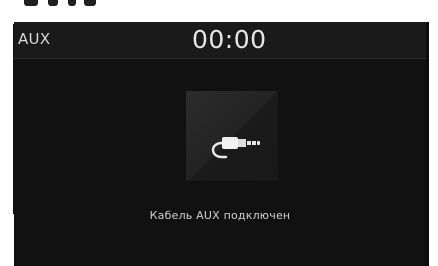 This screenshot has width=438, height=266. I want to click on source-label: AUX, so click(34, 39).